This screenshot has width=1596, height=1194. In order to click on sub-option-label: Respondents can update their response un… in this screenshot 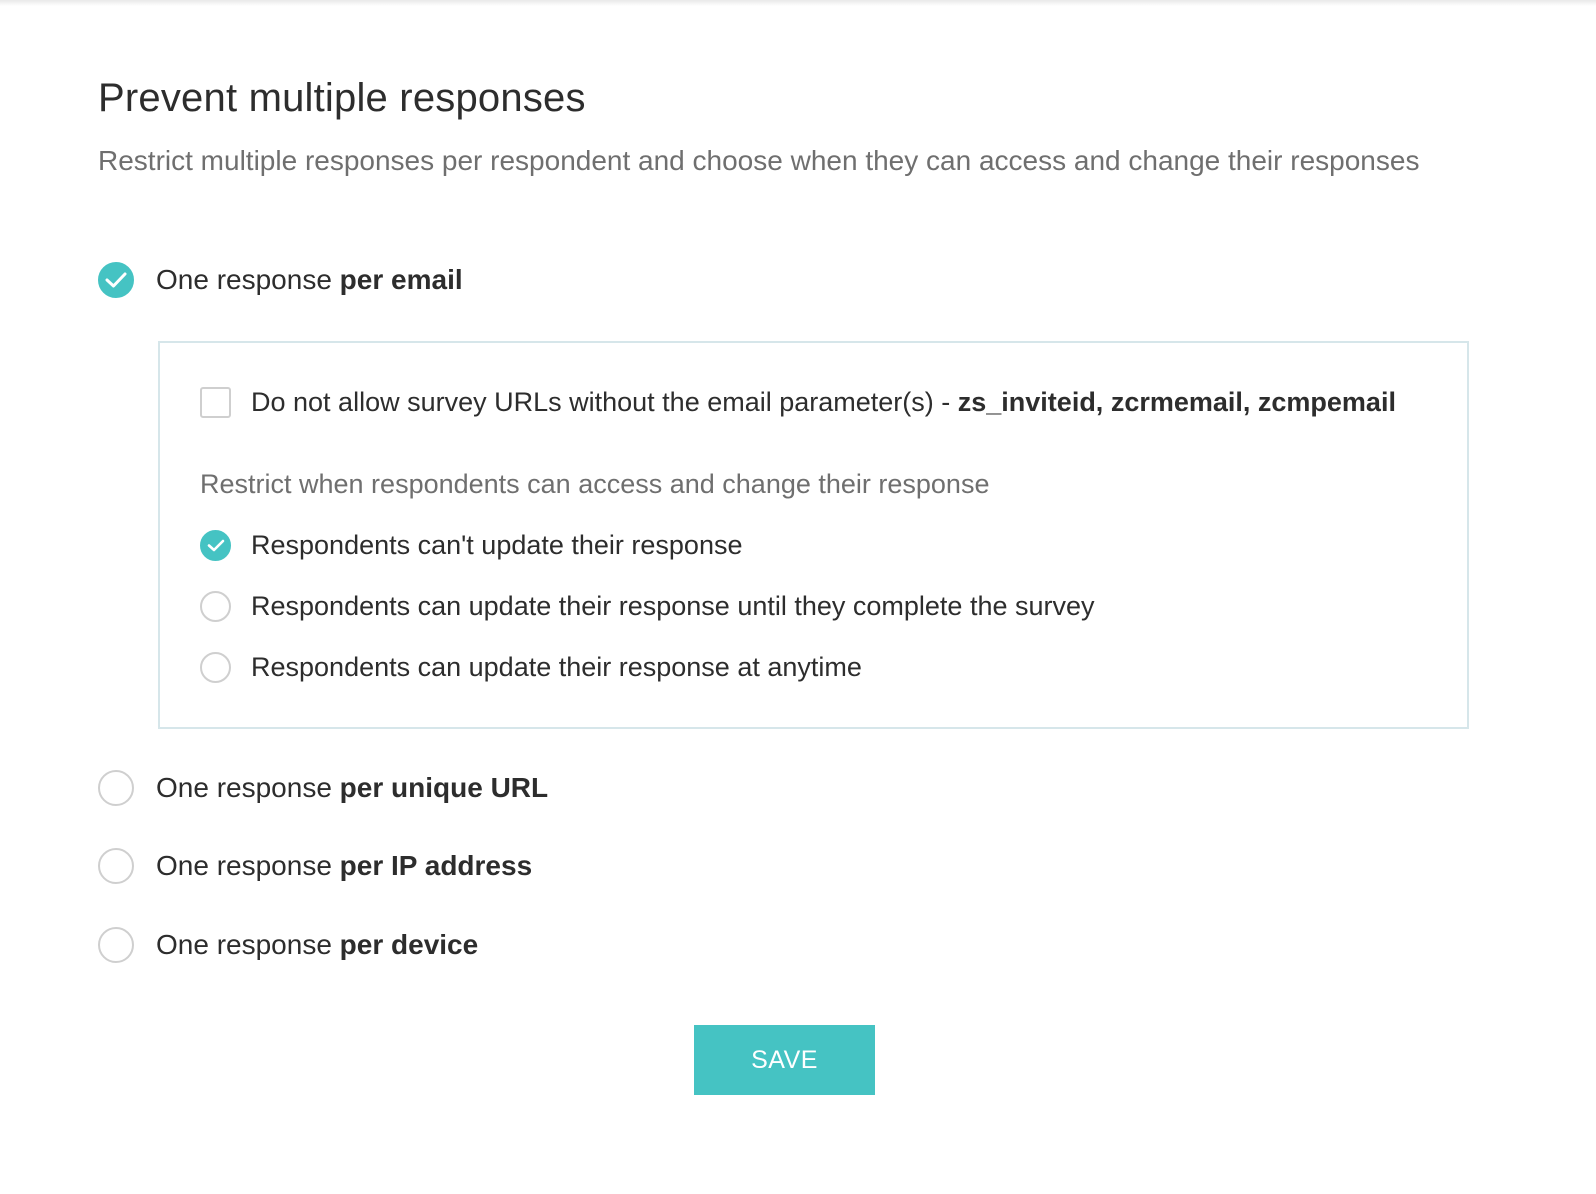, I will do `click(673, 606)`.